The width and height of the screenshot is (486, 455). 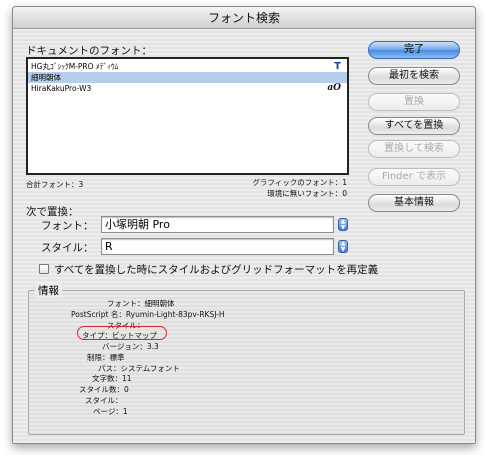 I want to click on font-list-item: HG丸ｺﾞｼｯｸM-PRO ﾒﾃﾞｨｳﾑ T, so click(x=187, y=66).